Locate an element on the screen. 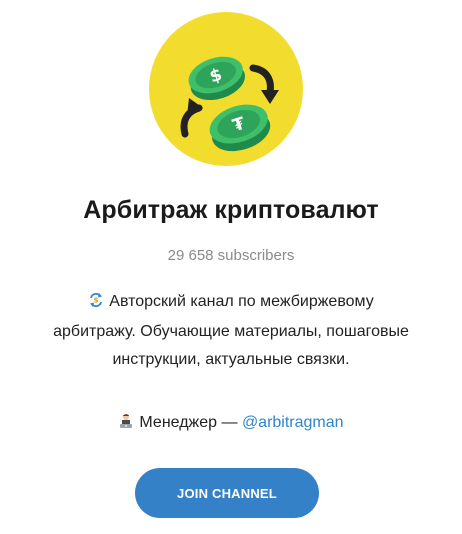 The image size is (462, 534). currency-exchange-icon: $ is located at coordinates (96, 304).